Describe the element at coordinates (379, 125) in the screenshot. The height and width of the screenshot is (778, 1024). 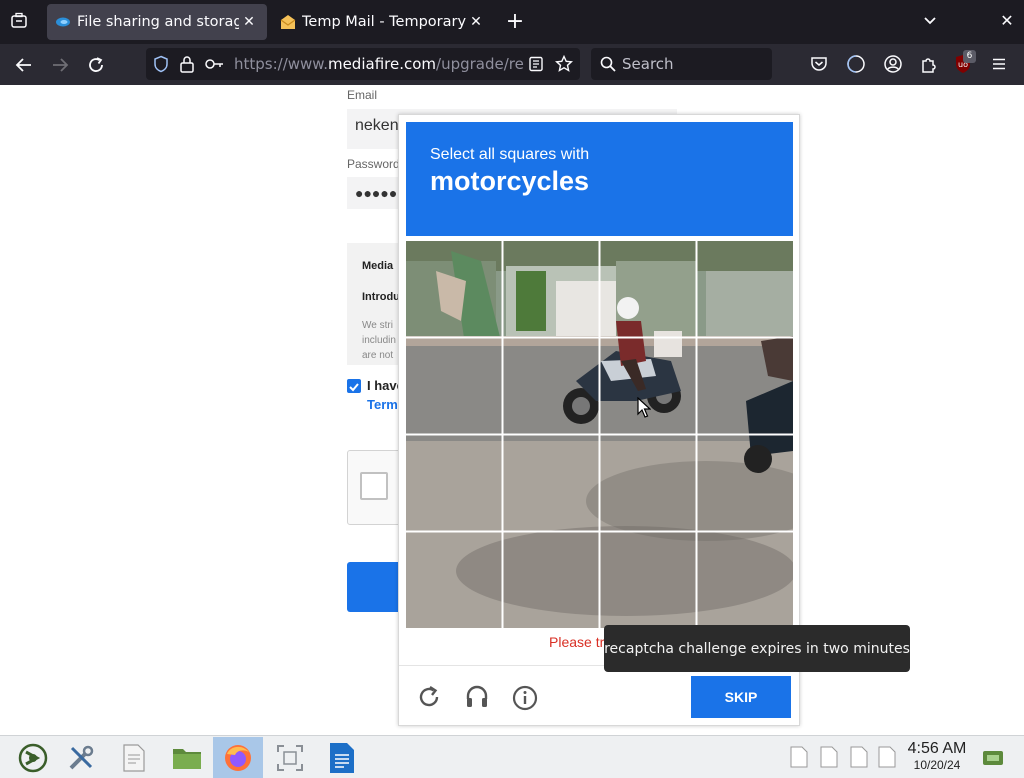
I see `email-value: nekenl` at that location.